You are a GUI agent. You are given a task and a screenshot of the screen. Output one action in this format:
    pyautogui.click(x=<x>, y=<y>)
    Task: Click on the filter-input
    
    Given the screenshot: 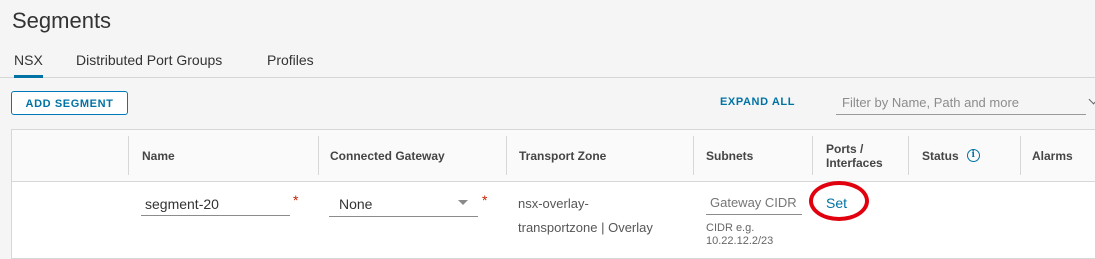 What is the action you would take?
    pyautogui.click(x=961, y=103)
    